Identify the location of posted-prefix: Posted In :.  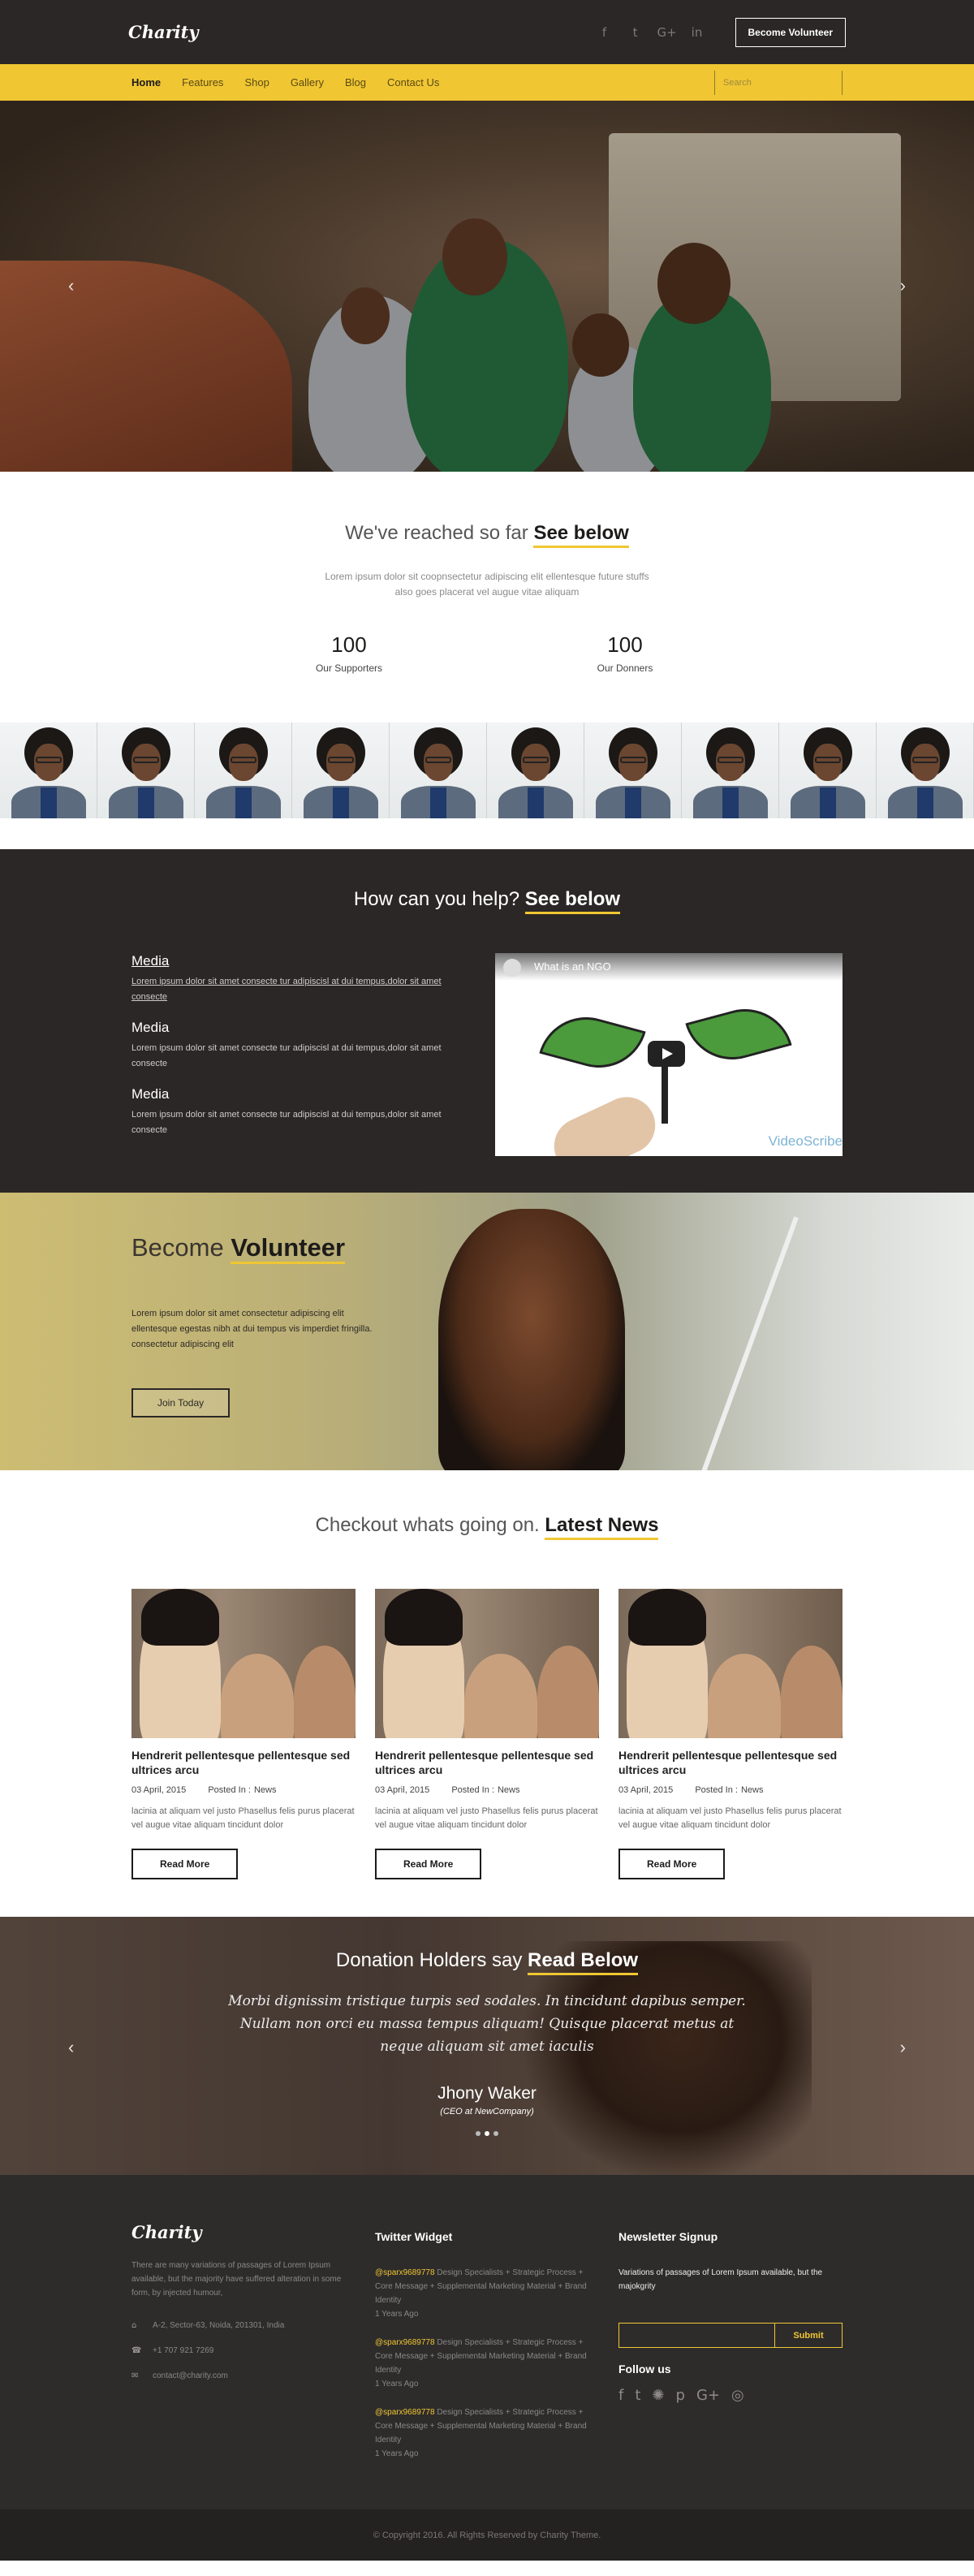
(716, 1790).